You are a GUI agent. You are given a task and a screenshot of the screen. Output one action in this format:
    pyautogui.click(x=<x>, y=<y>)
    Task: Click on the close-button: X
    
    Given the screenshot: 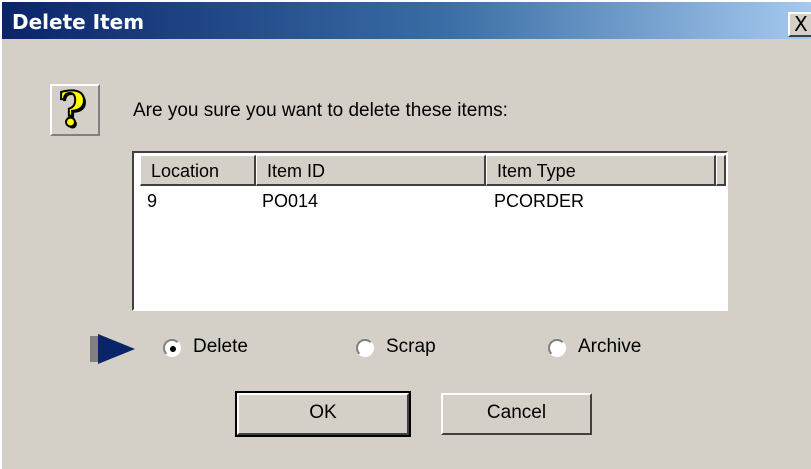 What is the action you would take?
    pyautogui.click(x=799, y=24)
    